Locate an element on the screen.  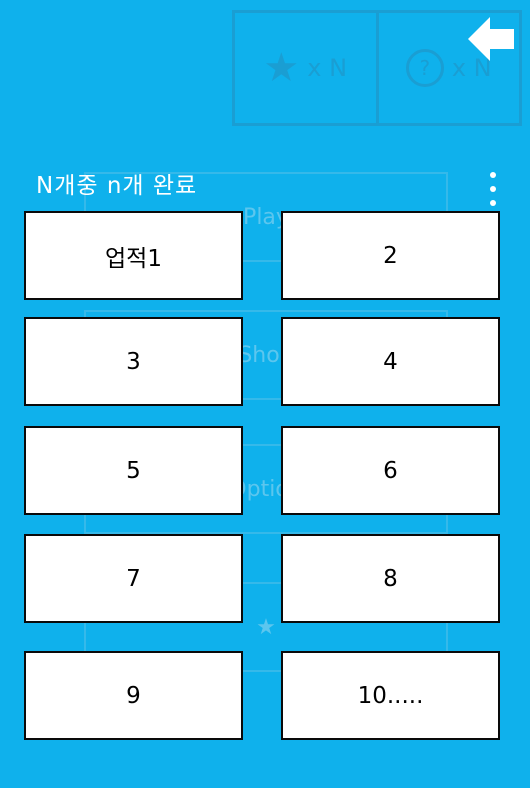
achievement-label: 4 is located at coordinates (390, 361).